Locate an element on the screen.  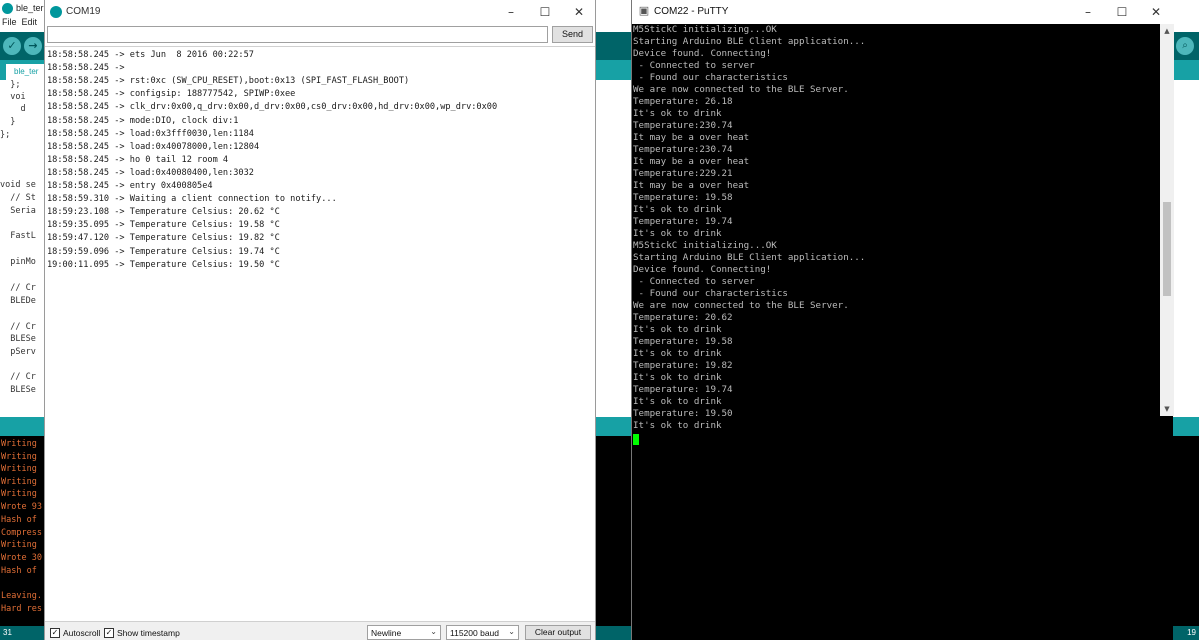
chevron-down-icon: ⌄ is located at coordinates (511, 631).